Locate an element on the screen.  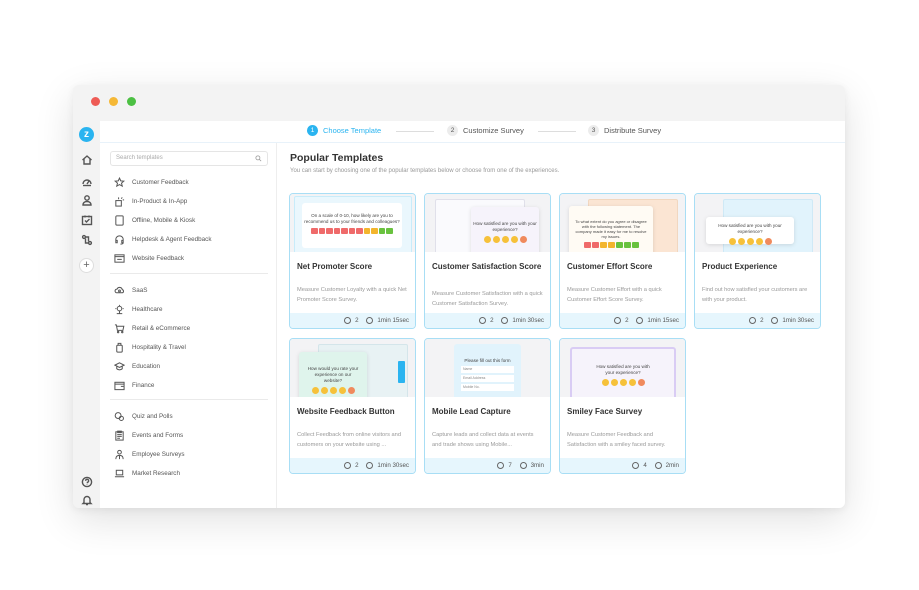
category-quiz-polls: Quiz and Polls is located at coordinates (143, 416).